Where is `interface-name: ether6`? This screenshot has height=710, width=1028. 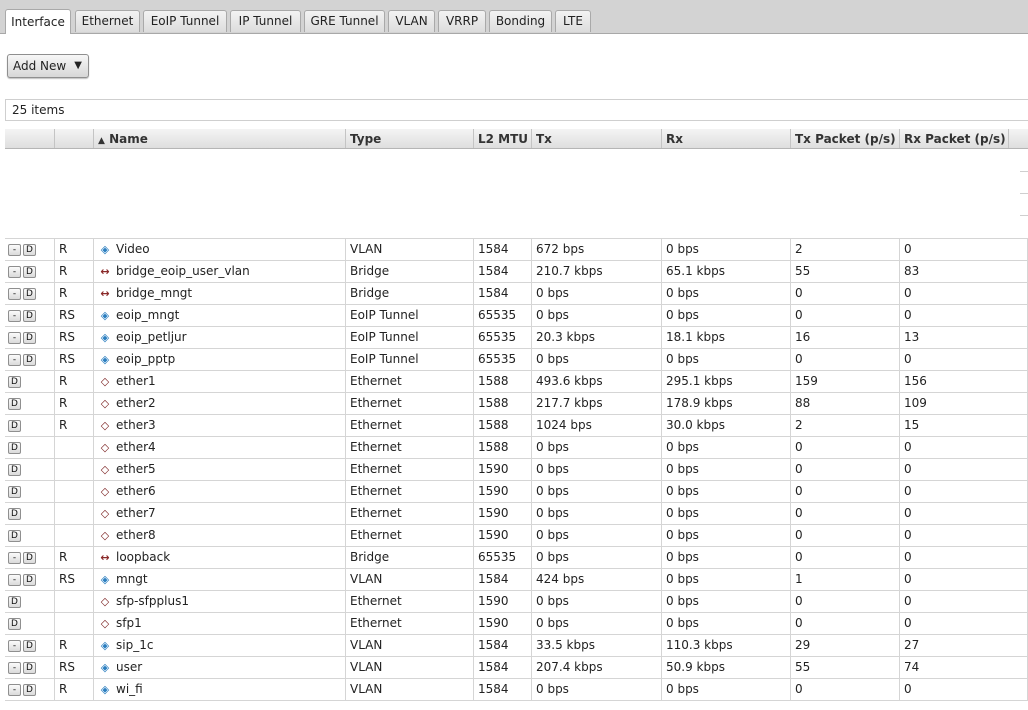
interface-name: ether6 is located at coordinates (136, 491).